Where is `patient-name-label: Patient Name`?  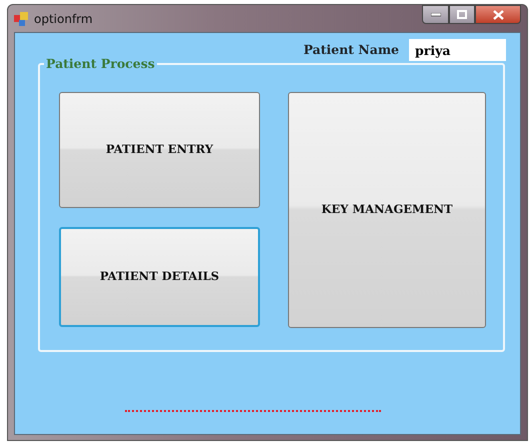 patient-name-label: Patient Name is located at coordinates (351, 49).